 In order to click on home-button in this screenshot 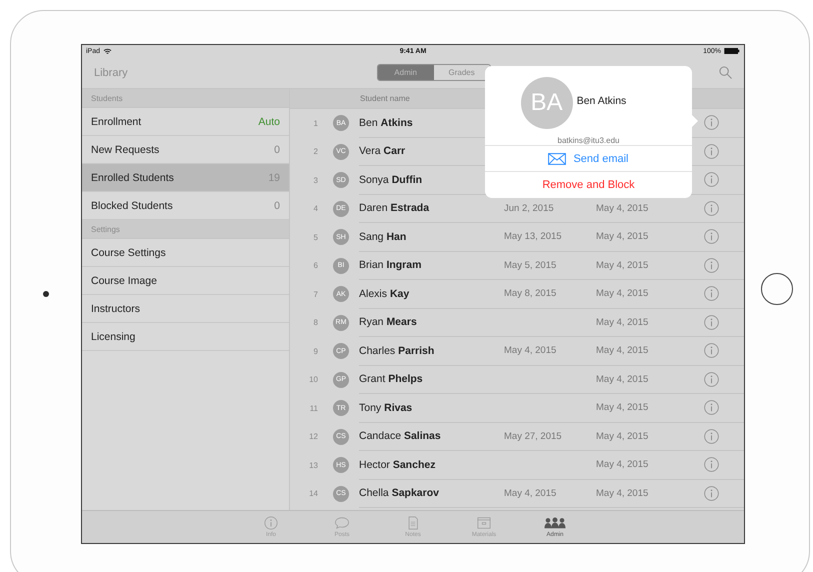, I will do `click(777, 289)`.